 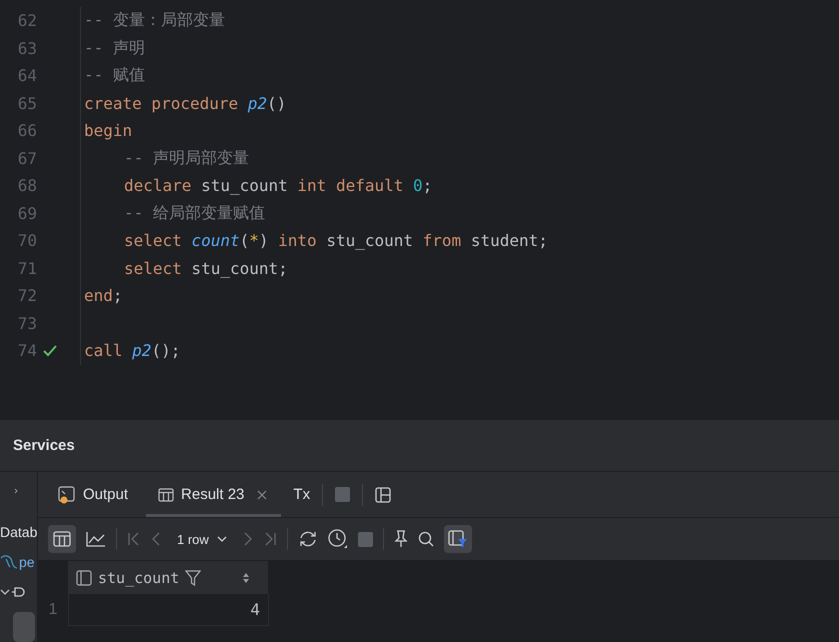 What do you see at coordinates (9, 562) in the screenshot?
I see `dolphin-icon` at bounding box center [9, 562].